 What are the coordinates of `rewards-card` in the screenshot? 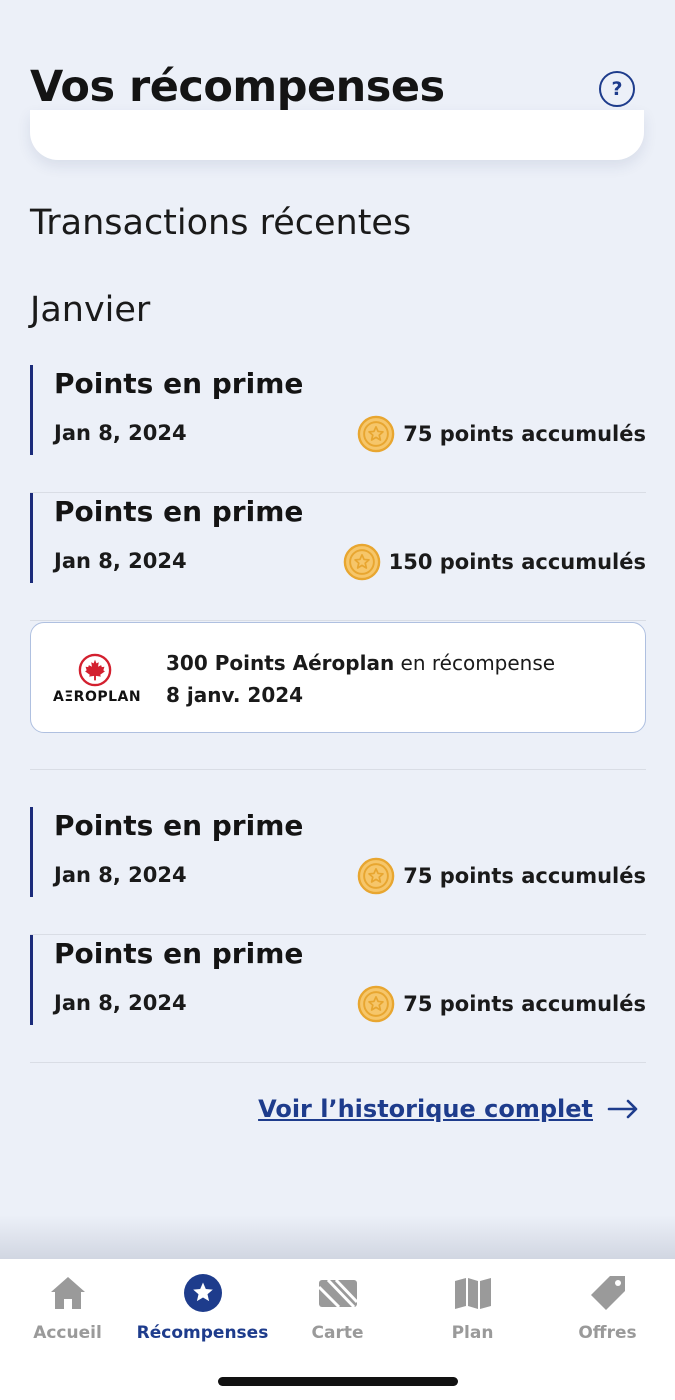 It's located at (337, 135).